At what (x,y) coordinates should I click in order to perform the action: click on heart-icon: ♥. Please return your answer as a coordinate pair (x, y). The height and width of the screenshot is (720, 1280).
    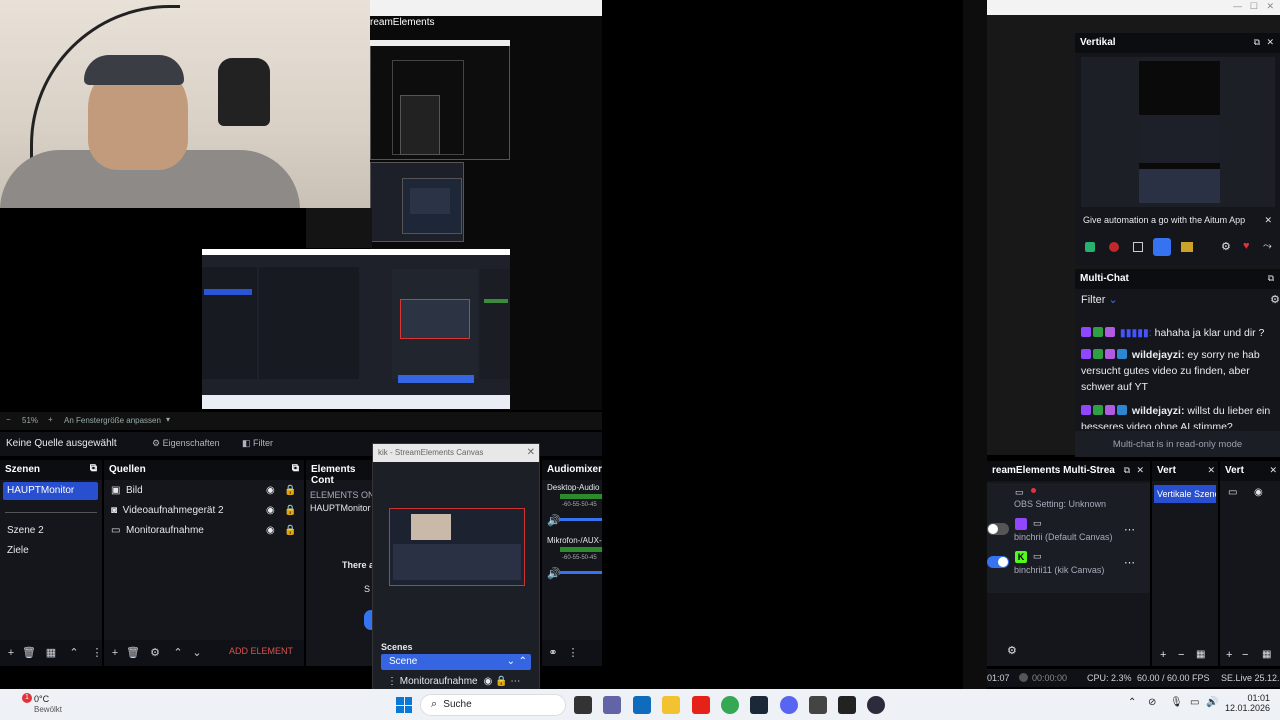
    Looking at the image, I should click on (1246, 246).